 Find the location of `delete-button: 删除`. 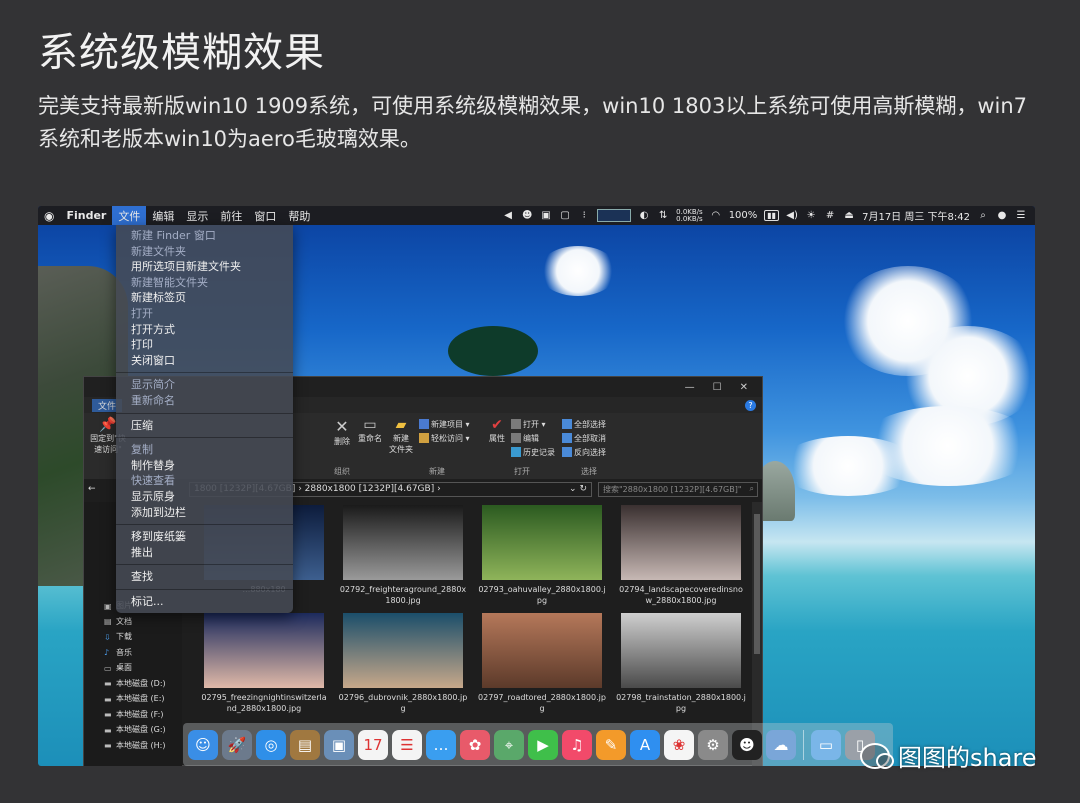

delete-button: 删除 is located at coordinates (342, 441).